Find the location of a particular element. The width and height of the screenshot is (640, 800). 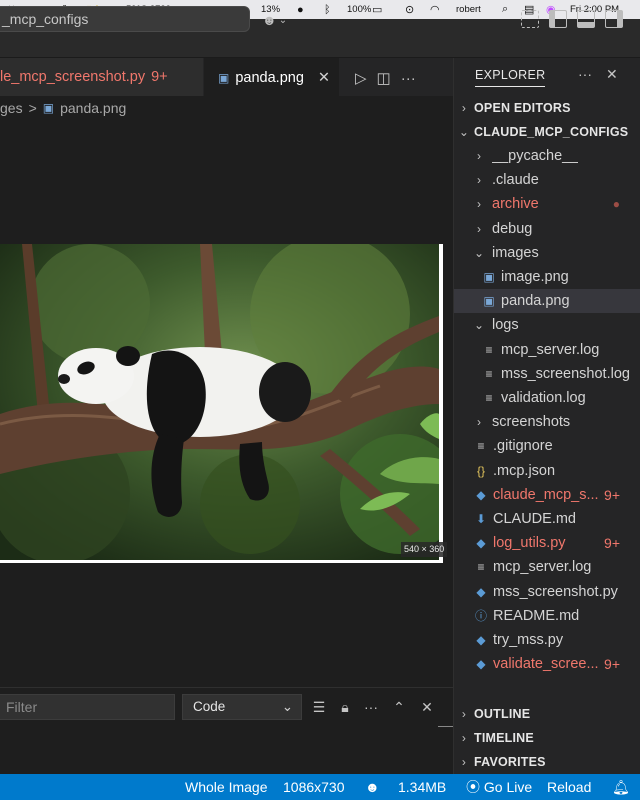

explorer-item-mss-screenshot-py: ◆ mss_screenshot.py is located at coordinates (547, 592).